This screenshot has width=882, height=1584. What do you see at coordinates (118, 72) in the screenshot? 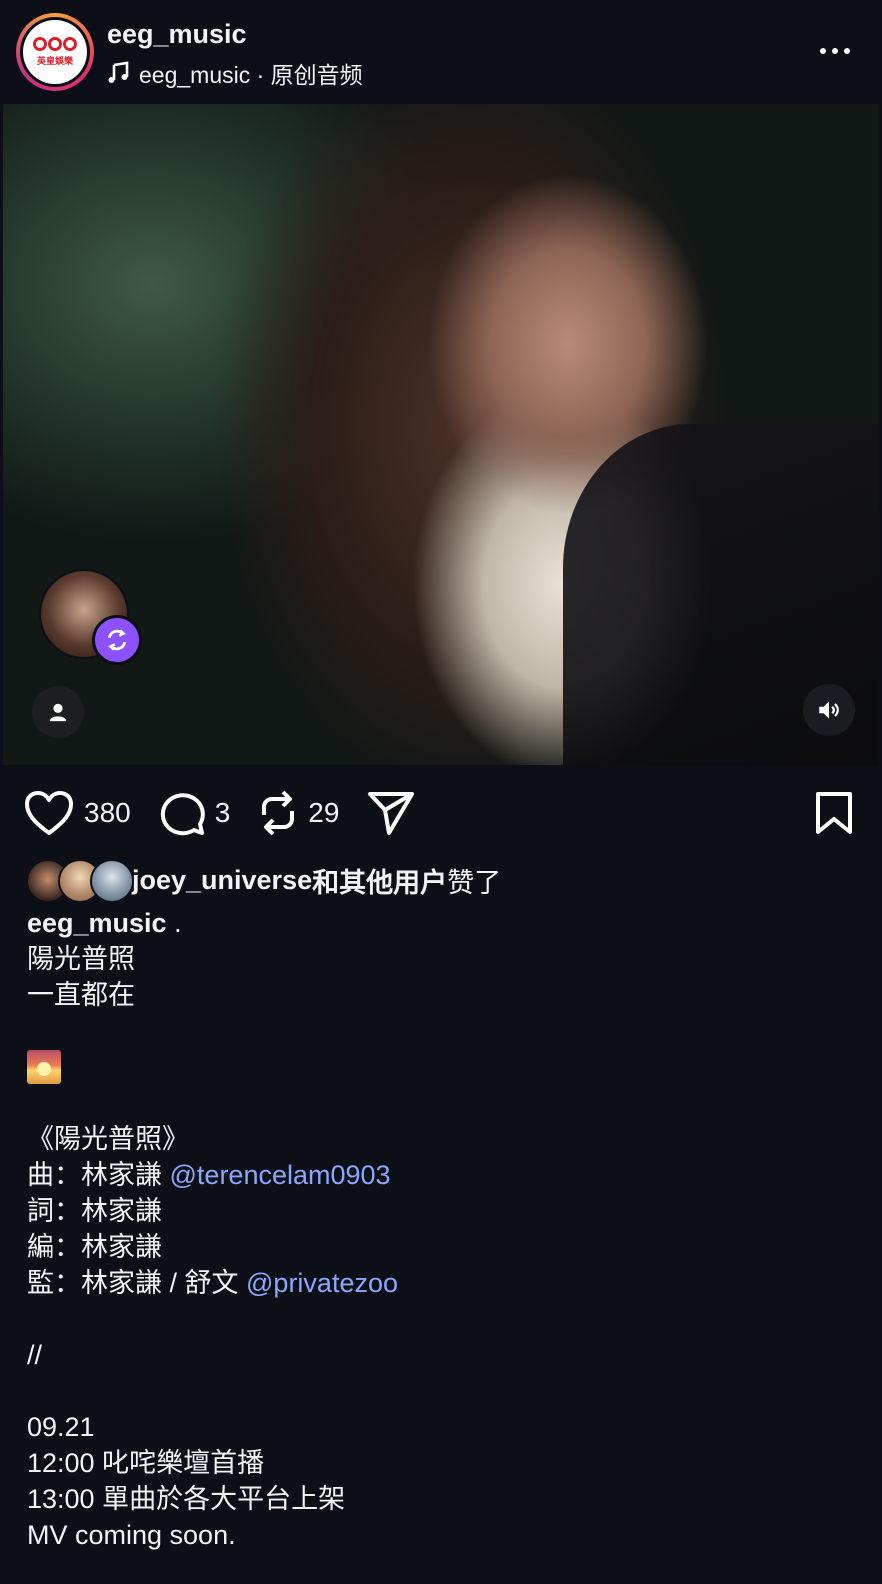
I see `music-note-icon` at bounding box center [118, 72].